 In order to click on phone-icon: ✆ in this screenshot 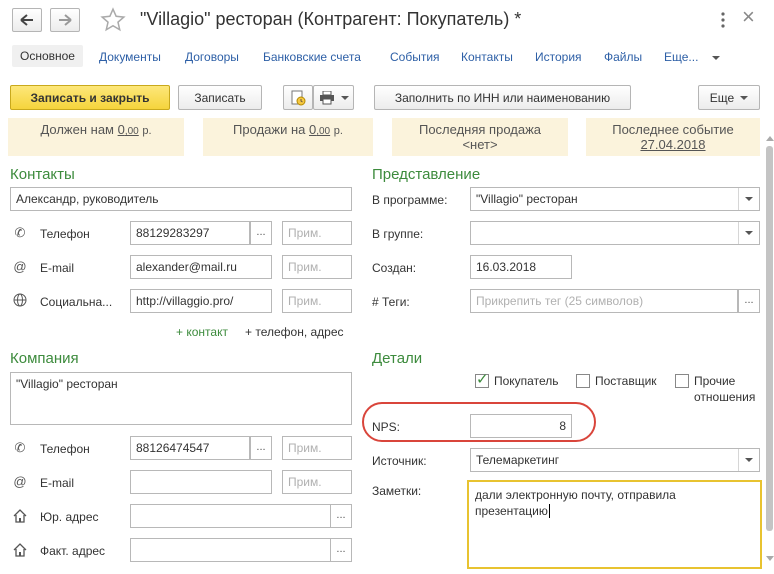, I will do `click(20, 232)`.